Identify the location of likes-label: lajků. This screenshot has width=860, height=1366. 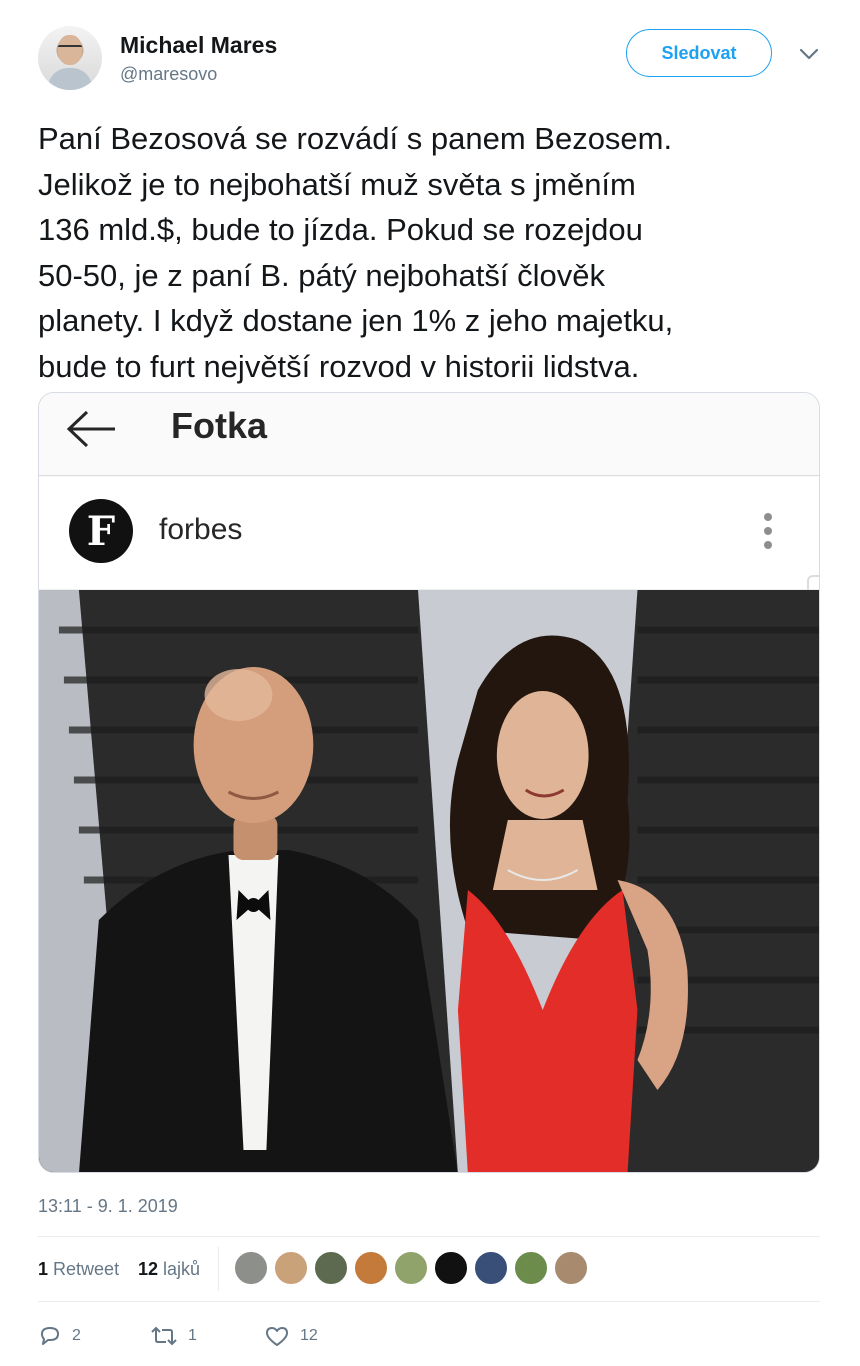
(182, 1269).